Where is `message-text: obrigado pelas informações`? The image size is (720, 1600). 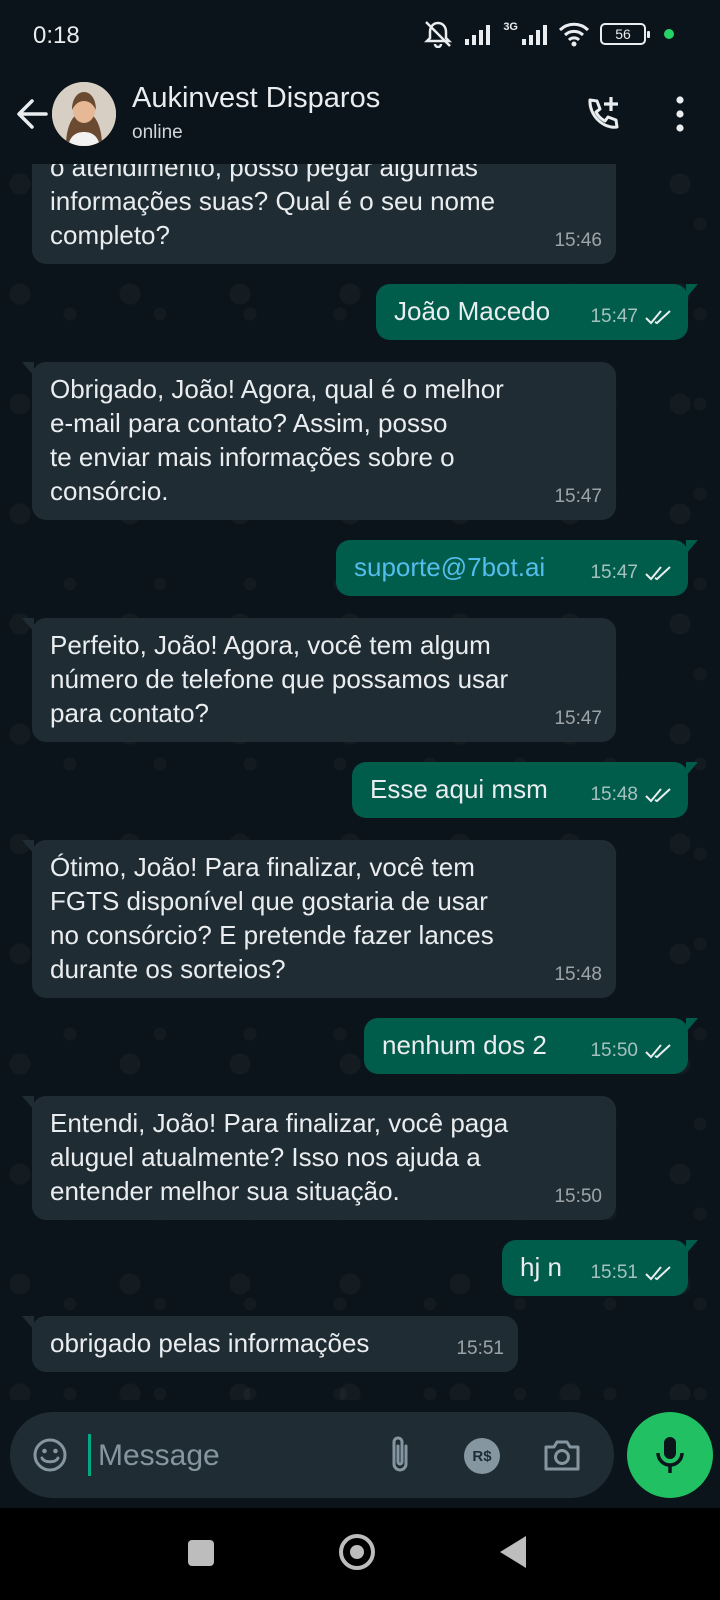
message-text: obrigado pelas informações is located at coordinates (210, 1343).